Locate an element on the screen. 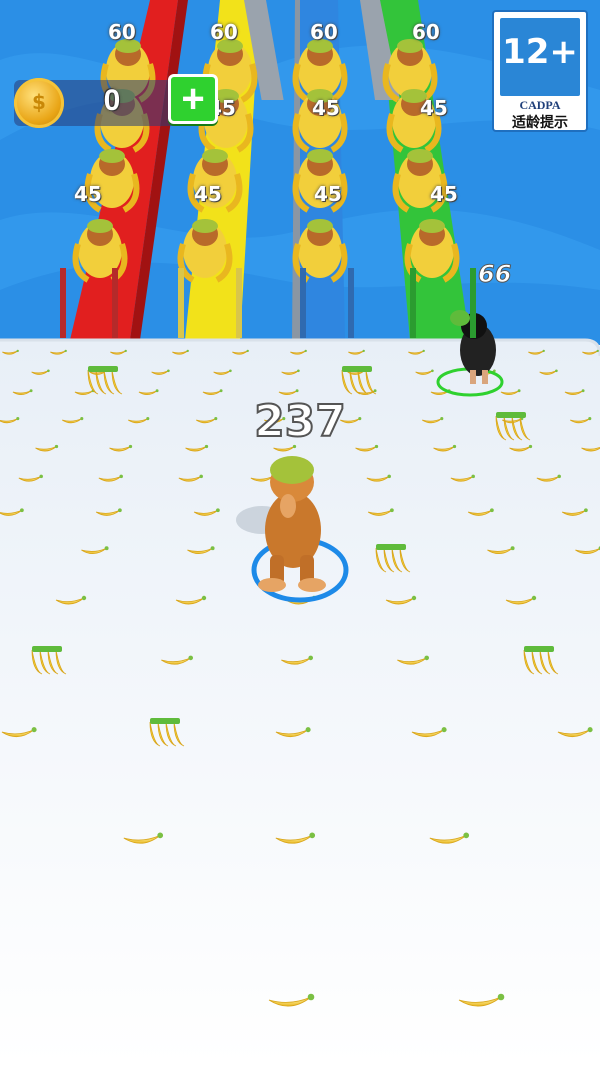 This screenshot has height=1066, width=600. age-rating-note: 适龄提示 is located at coordinates (540, 122).